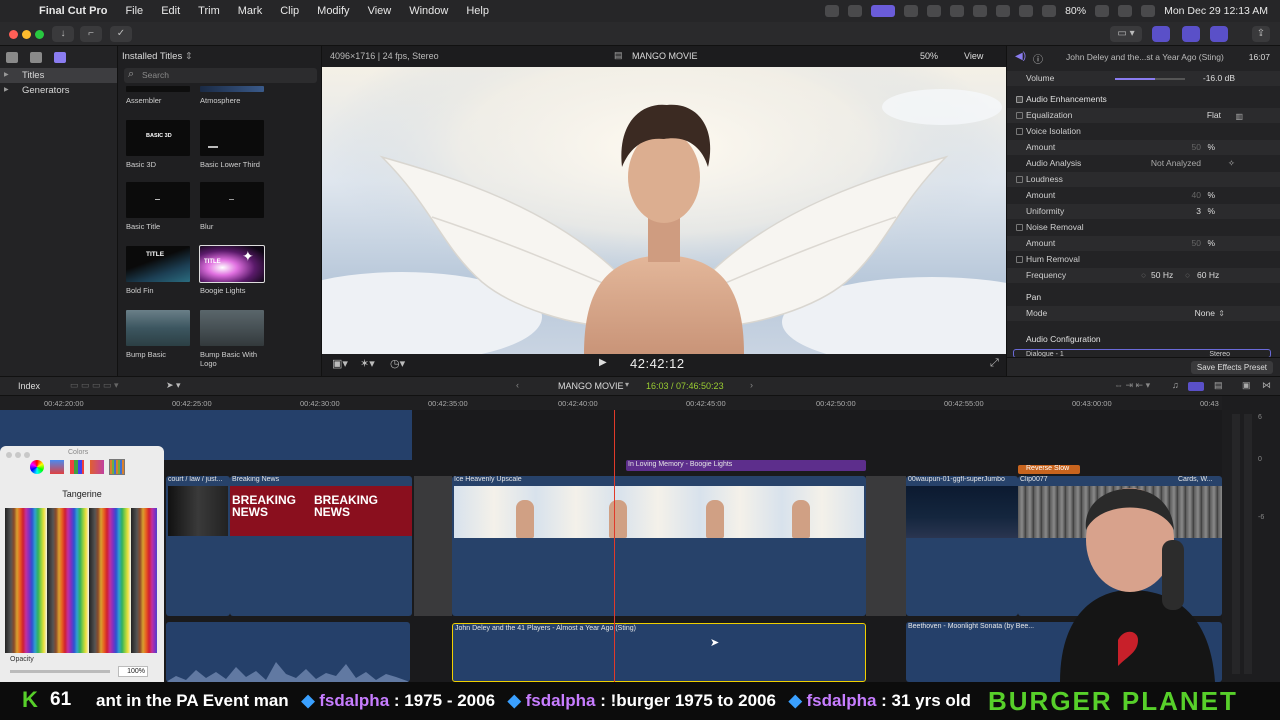 The width and height of the screenshot is (1280, 720). What do you see at coordinates (1196, 147) in the screenshot?
I see `voice-amount-value: 50` at bounding box center [1196, 147].